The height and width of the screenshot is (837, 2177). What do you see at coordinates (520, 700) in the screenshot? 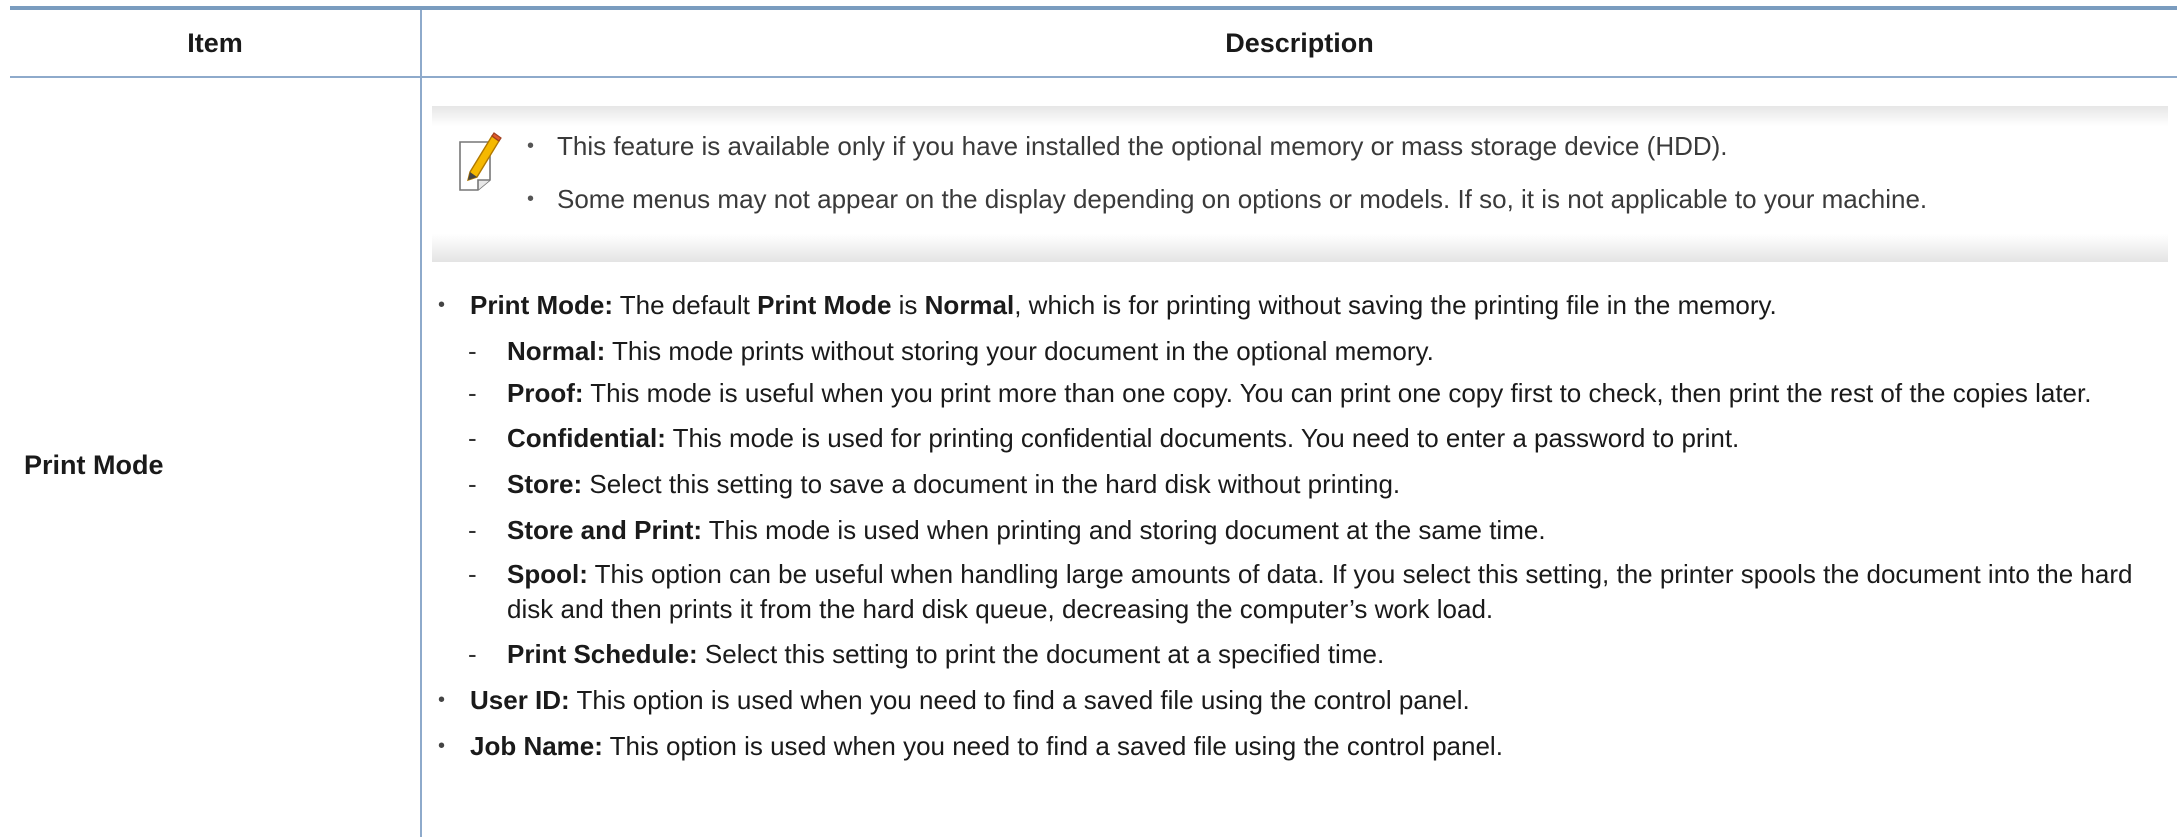
I see `term-user-id: User ID:` at bounding box center [520, 700].